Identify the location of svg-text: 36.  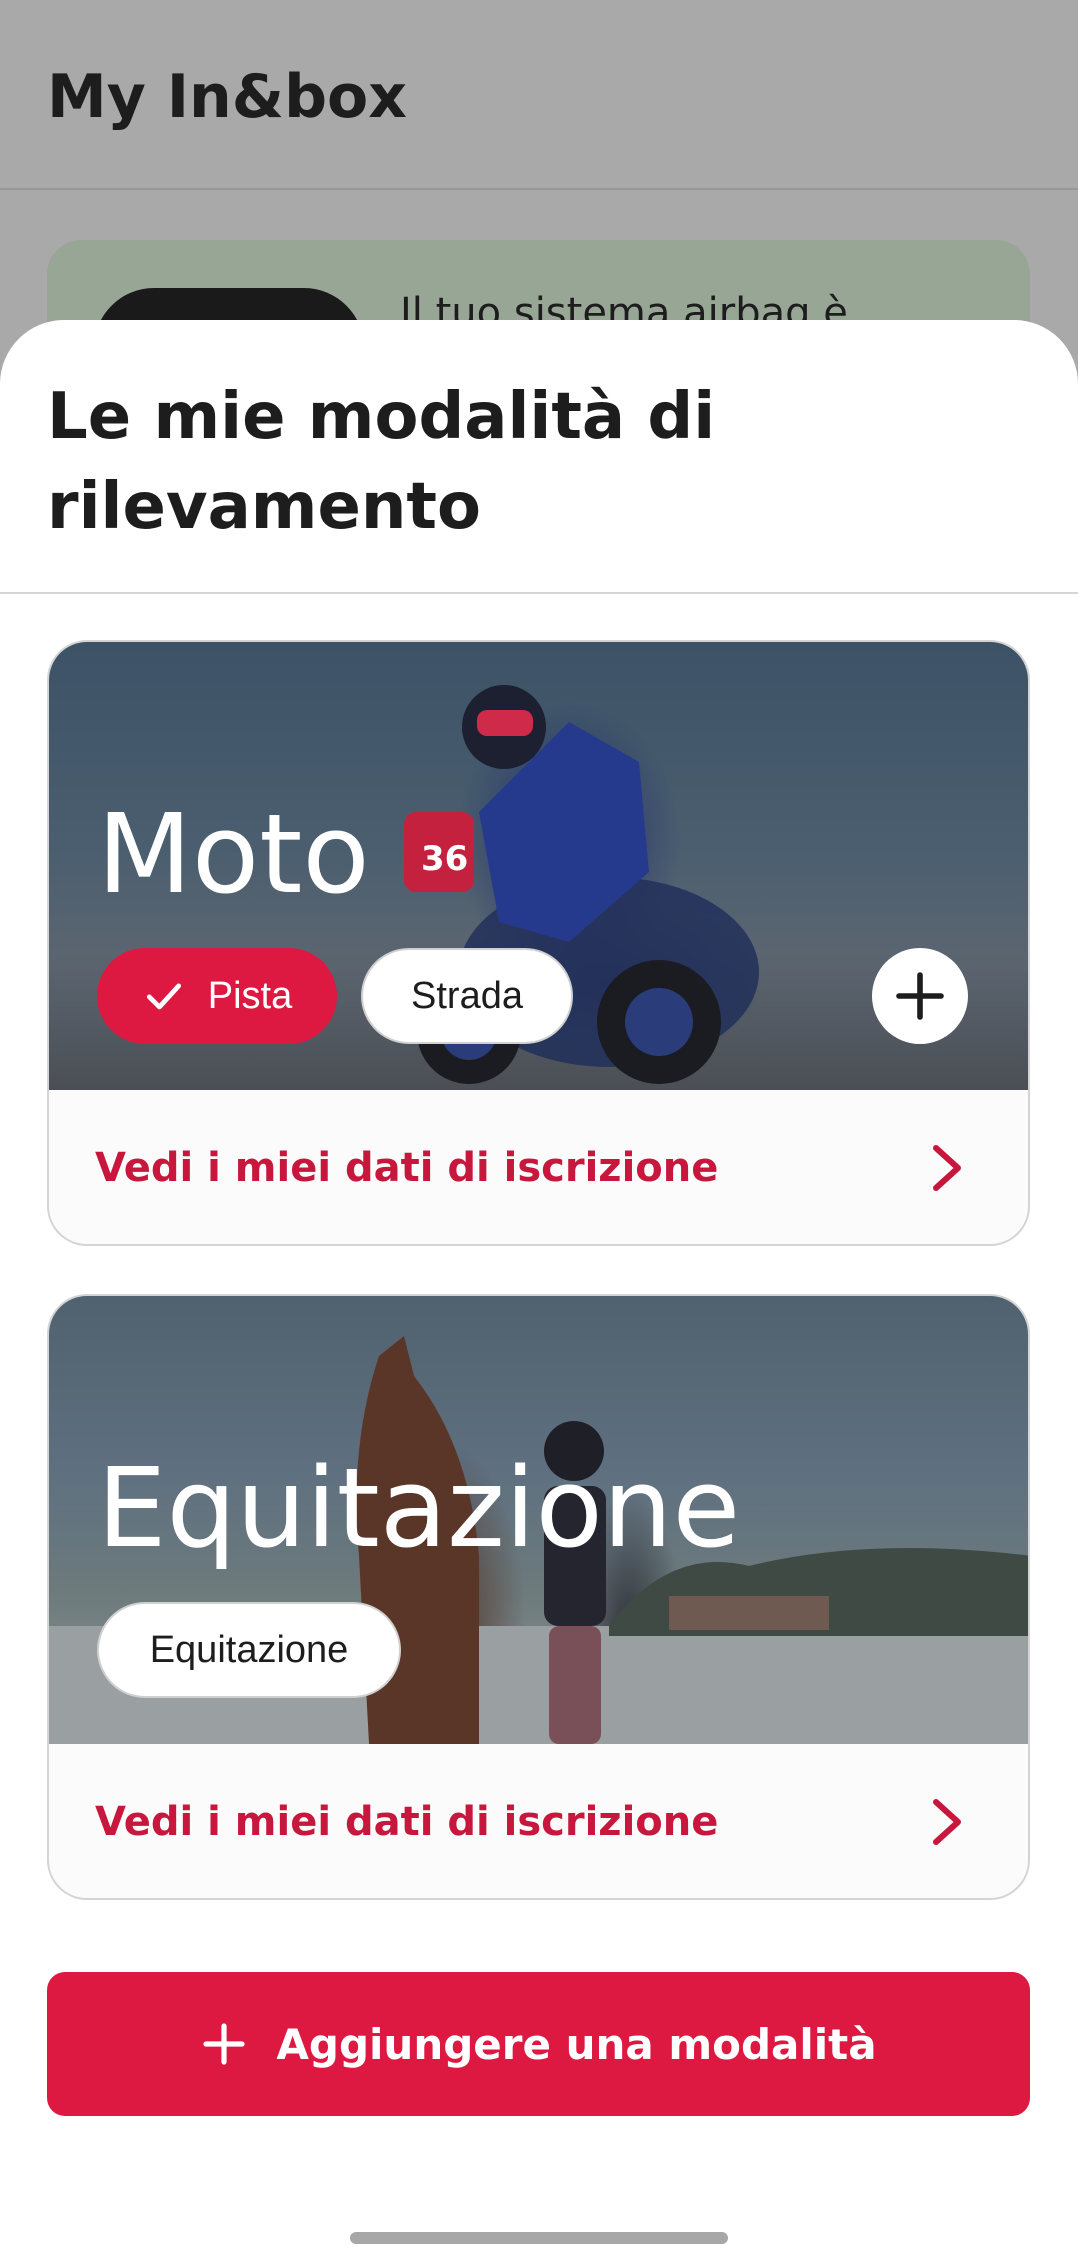
(444, 859).